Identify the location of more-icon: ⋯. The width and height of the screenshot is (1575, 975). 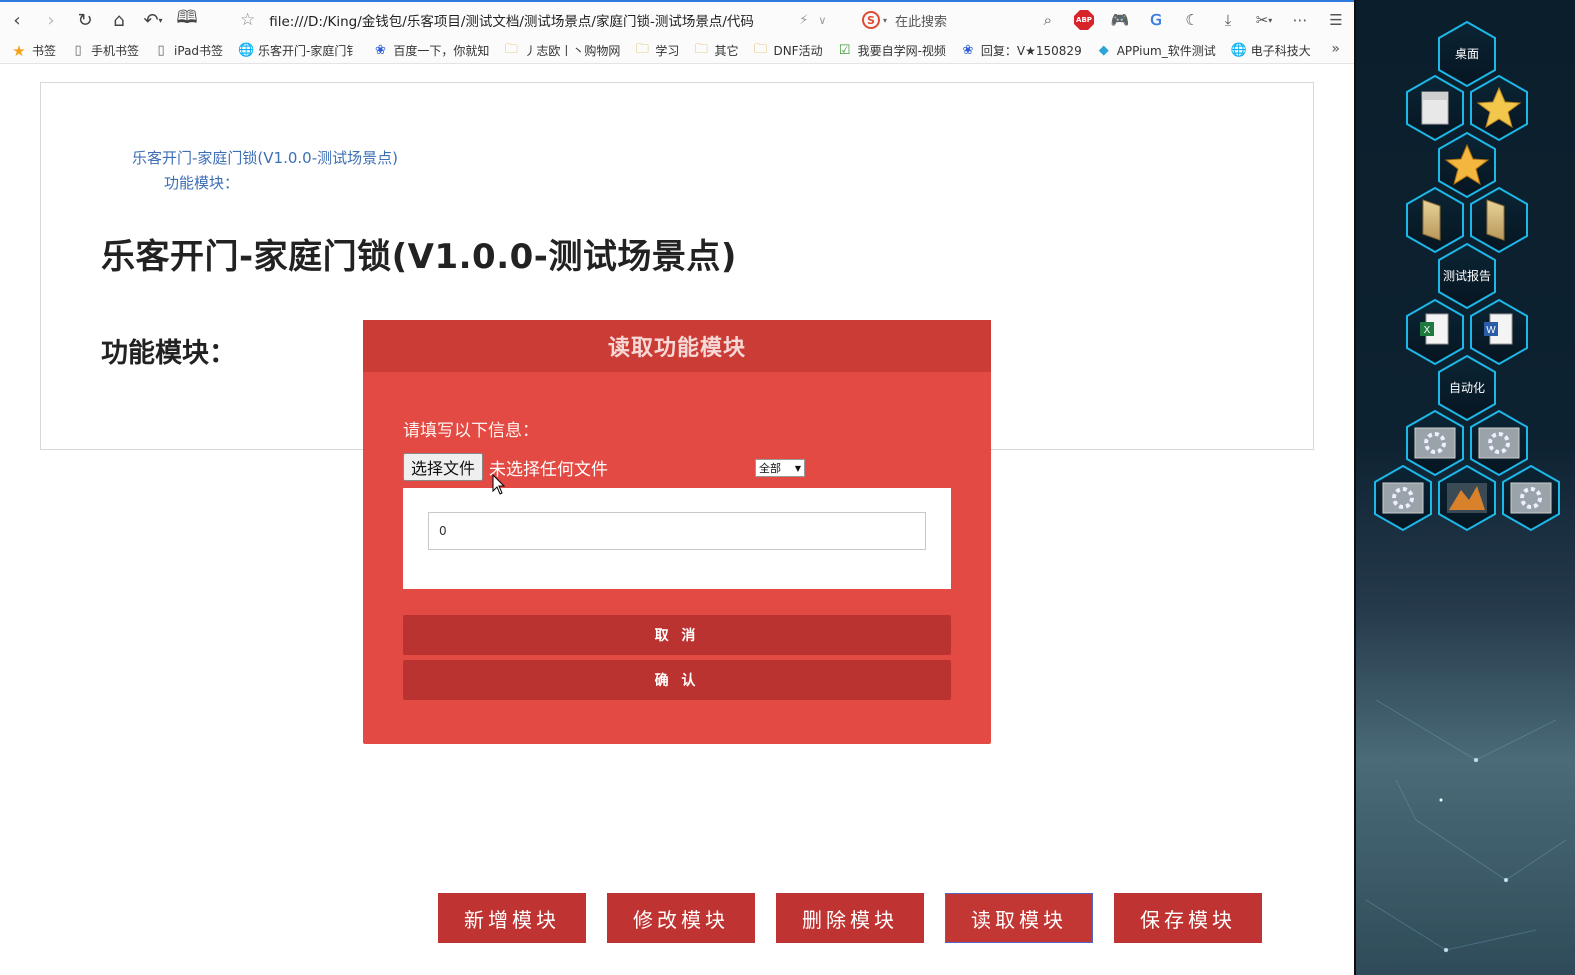
(1300, 20).